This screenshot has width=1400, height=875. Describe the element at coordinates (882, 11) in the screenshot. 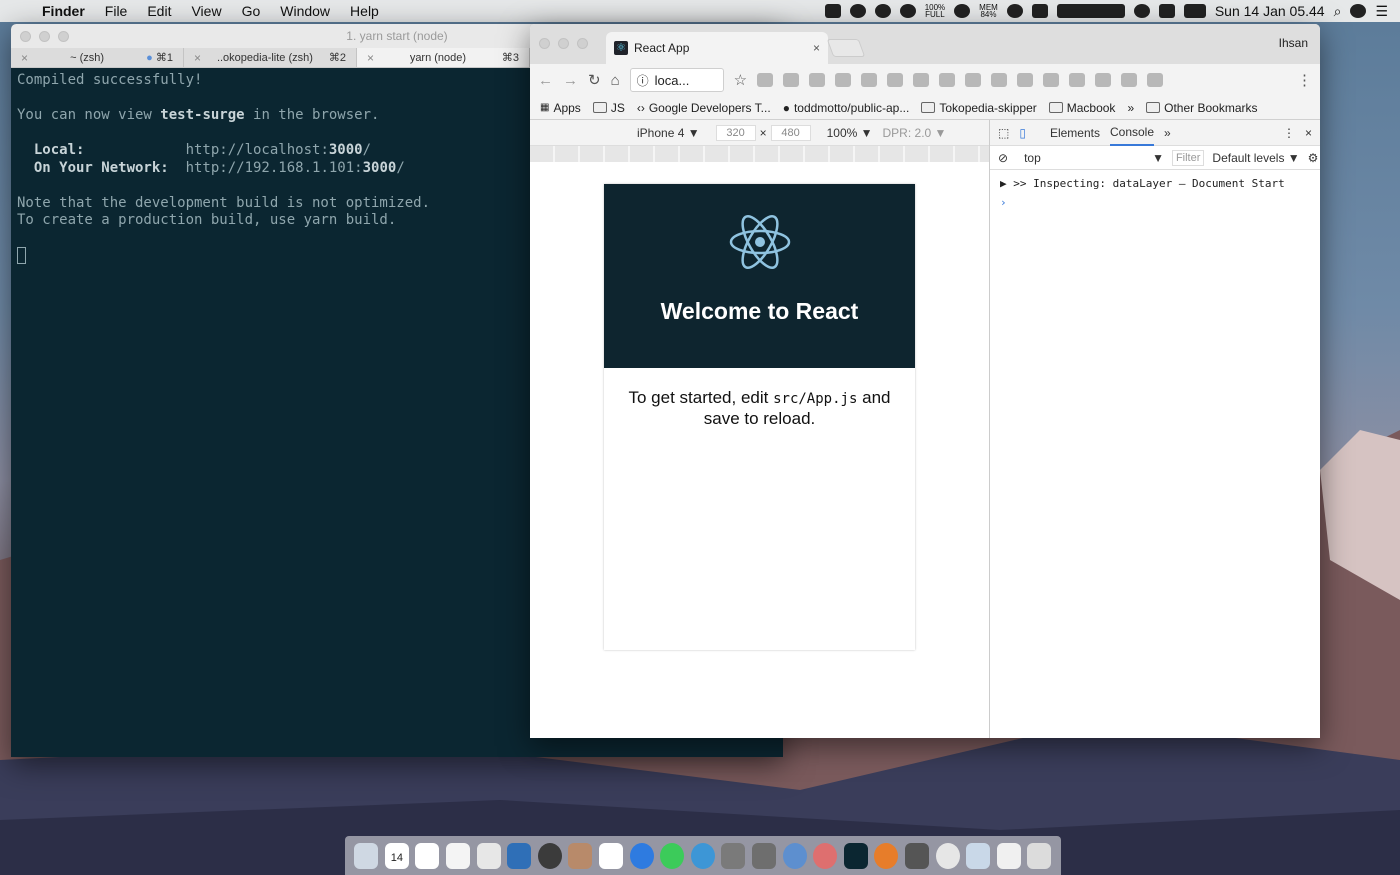

I see `tray-globe-icon` at that location.